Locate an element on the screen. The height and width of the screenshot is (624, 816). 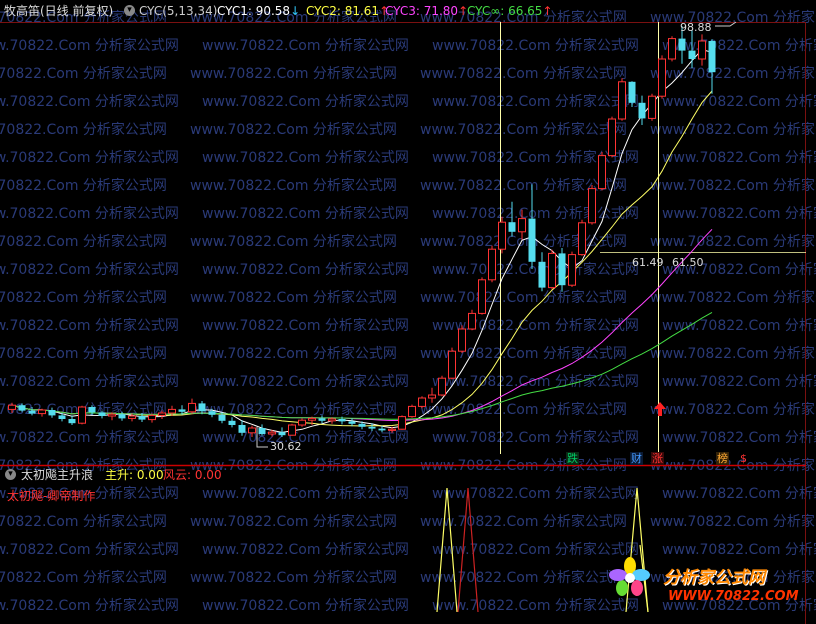
stock-name: 牧高笛(日线 前复权) is located at coordinates (58, 11).